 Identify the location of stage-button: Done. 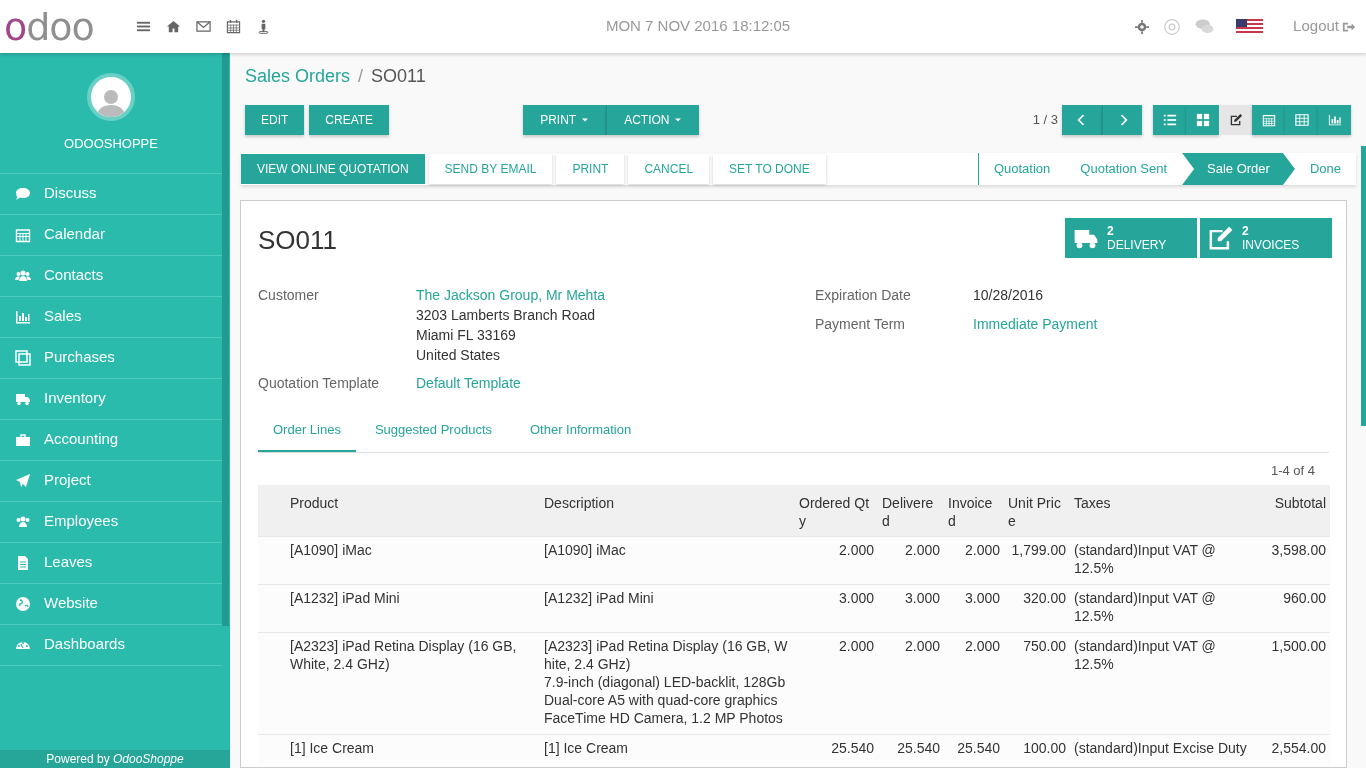
(1325, 169).